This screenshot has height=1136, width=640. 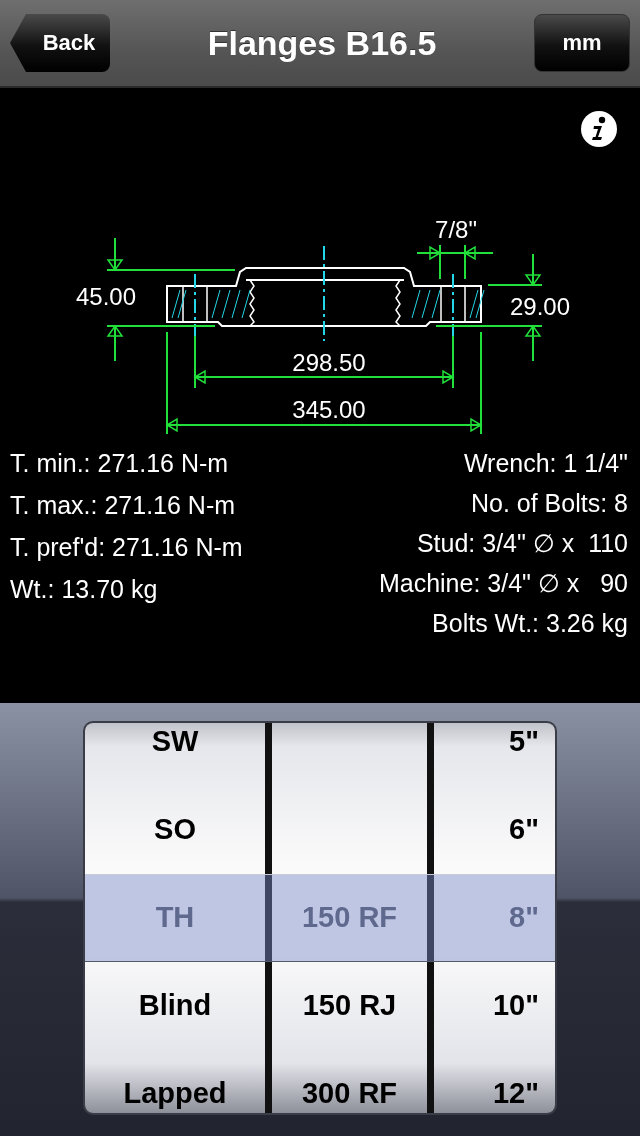 I want to click on torque-info-text: T. max.: 271.16 N-m, so click(x=123, y=505).